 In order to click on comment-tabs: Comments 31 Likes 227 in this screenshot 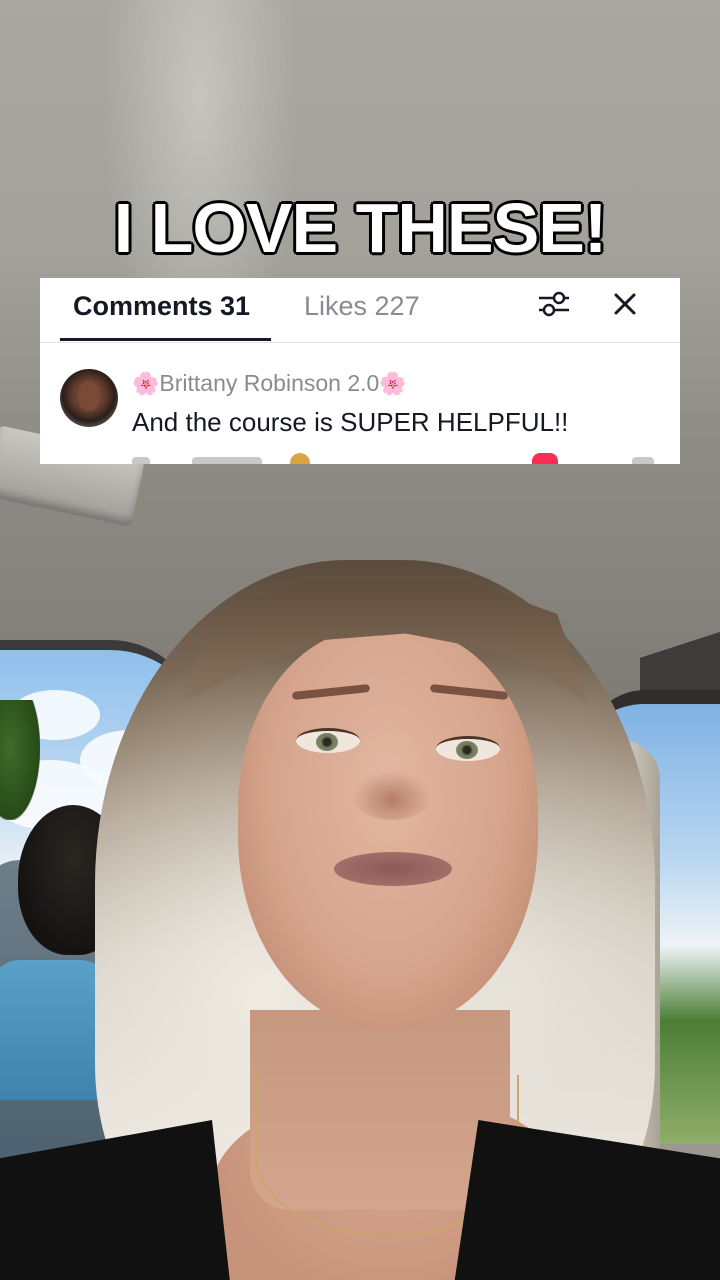, I will do `click(360, 310)`.